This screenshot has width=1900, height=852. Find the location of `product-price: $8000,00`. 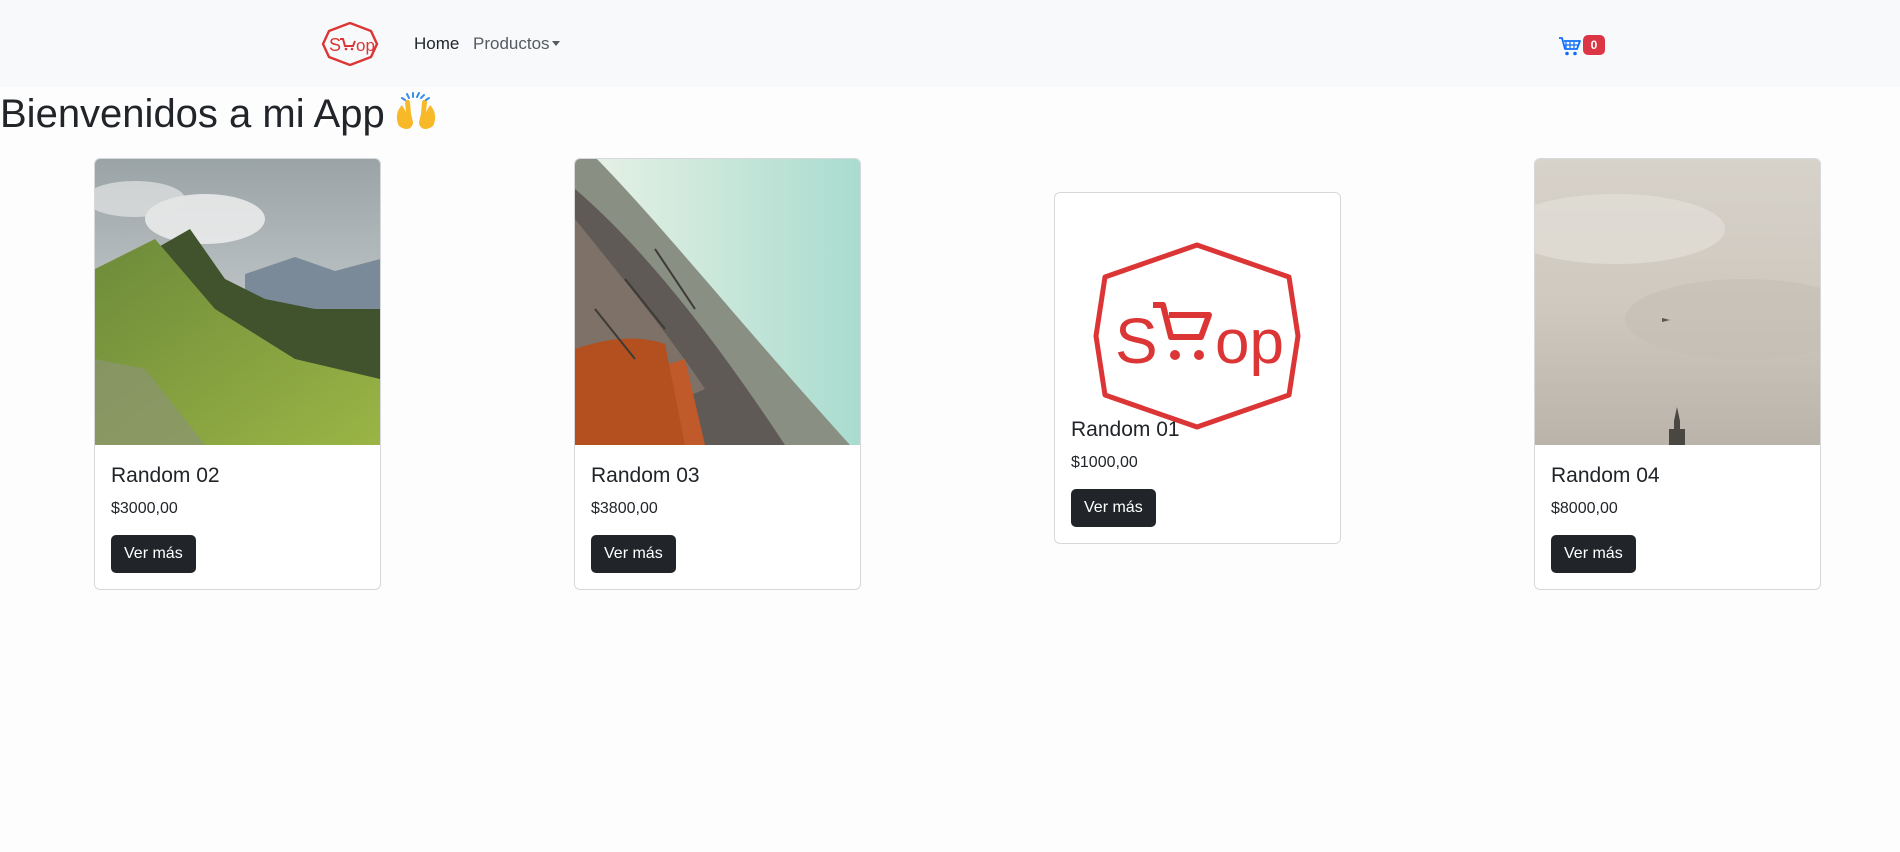

product-price: $8000,00 is located at coordinates (1584, 508).